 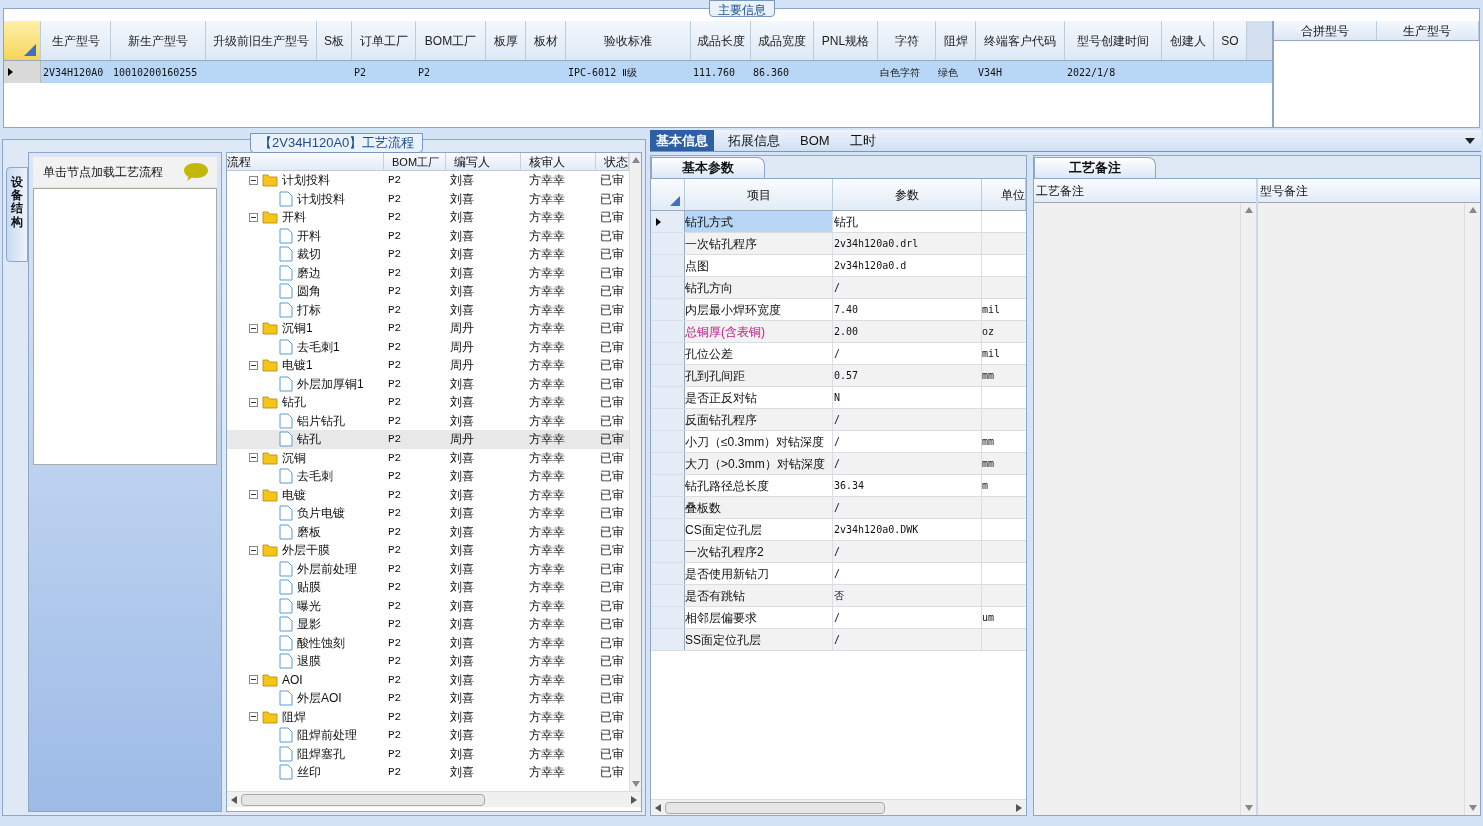 What do you see at coordinates (862, 140) in the screenshot?
I see `tab: 工时` at bounding box center [862, 140].